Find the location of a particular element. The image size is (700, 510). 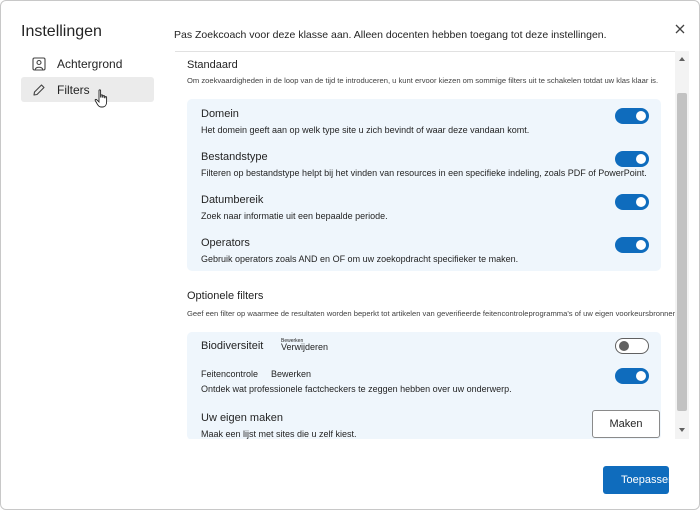

standard-section-title: Standaard is located at coordinates (212, 65).